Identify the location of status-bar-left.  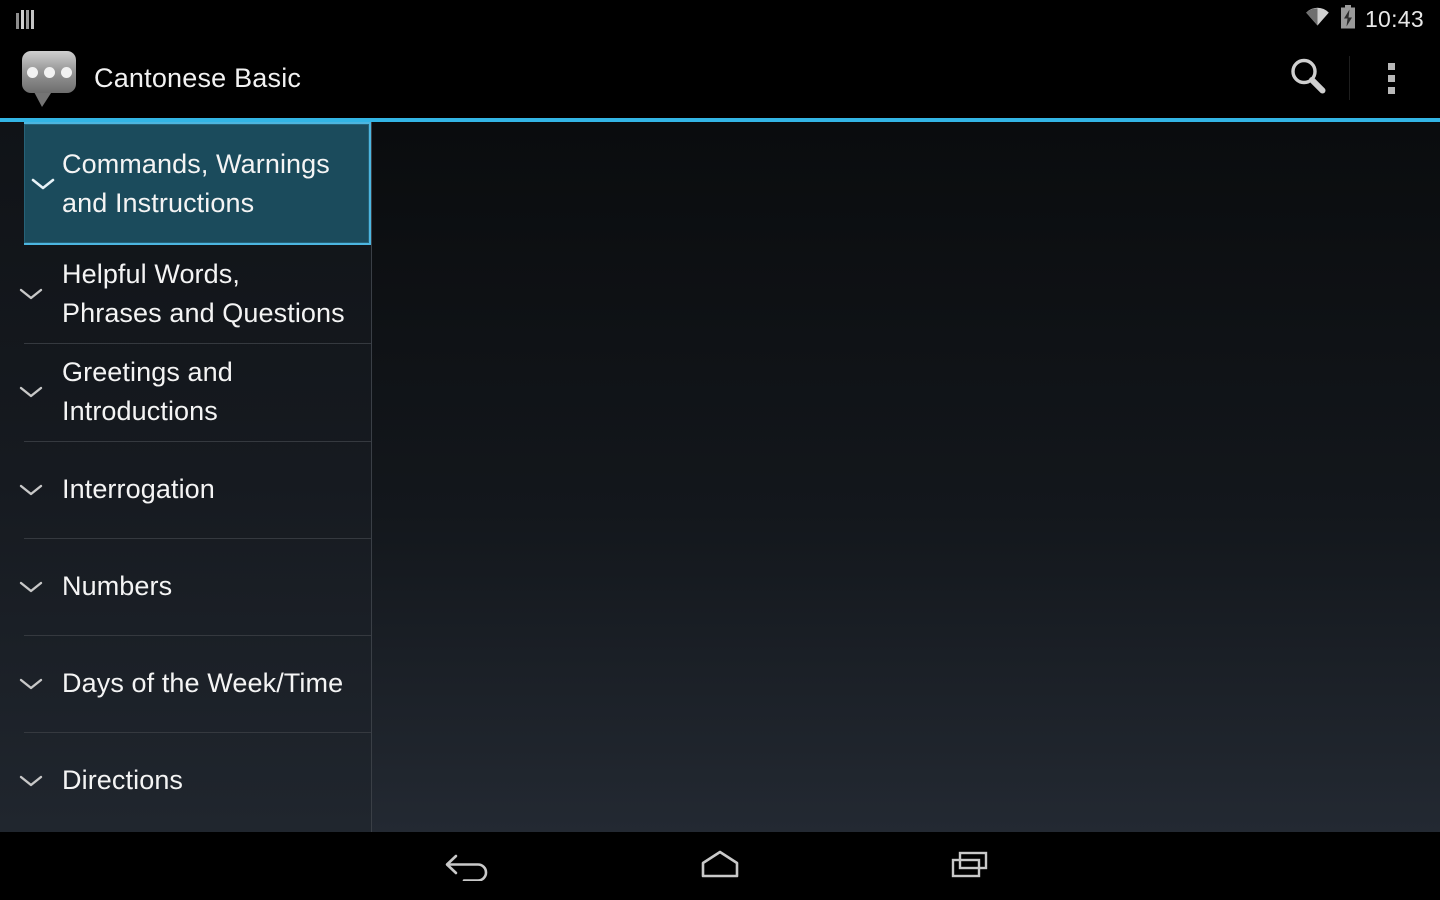
(21, 19).